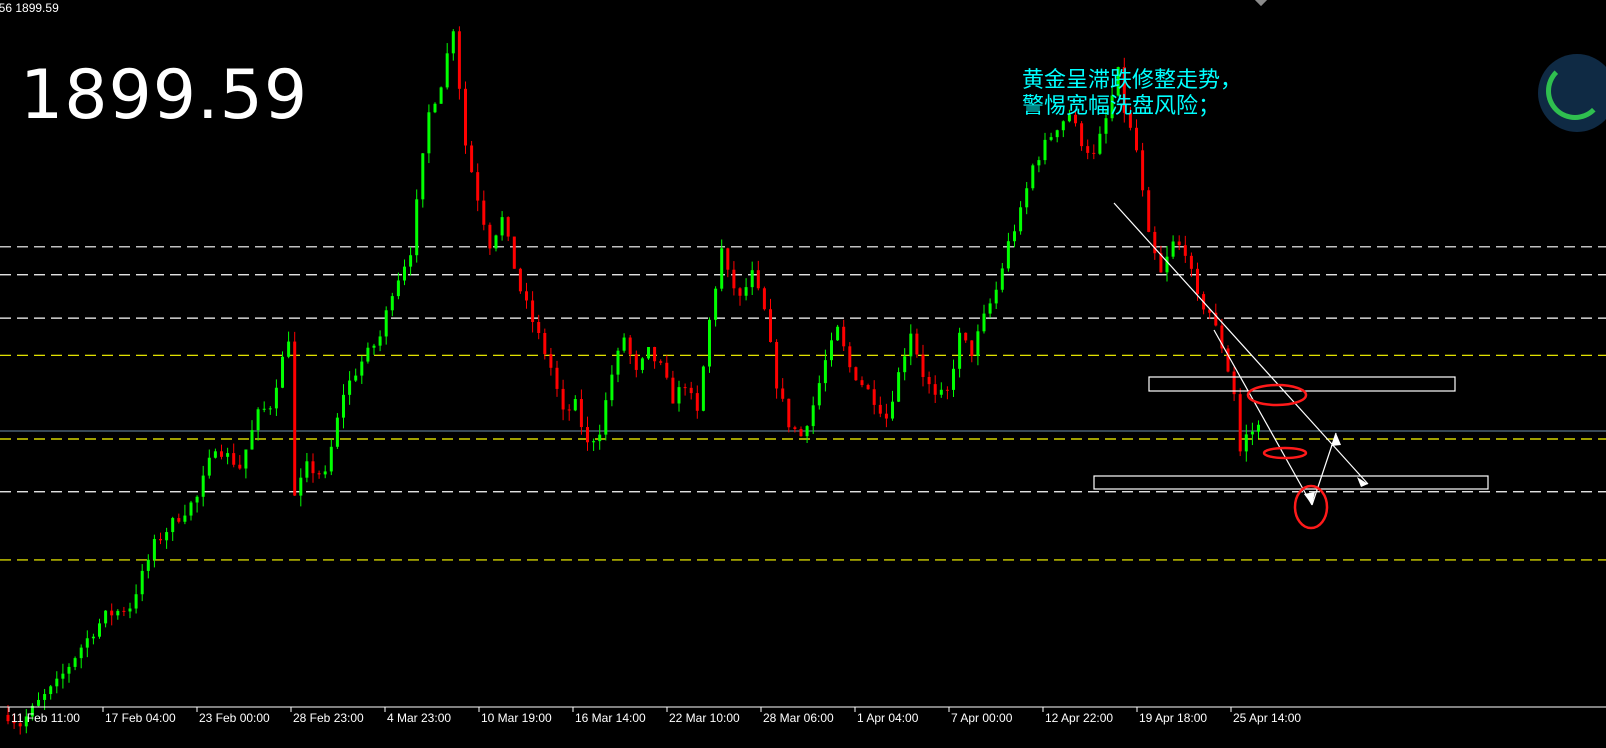  Describe the element at coordinates (29, 8) in the screenshot. I see `ohlc-readout: 95.56 1899.59` at that location.